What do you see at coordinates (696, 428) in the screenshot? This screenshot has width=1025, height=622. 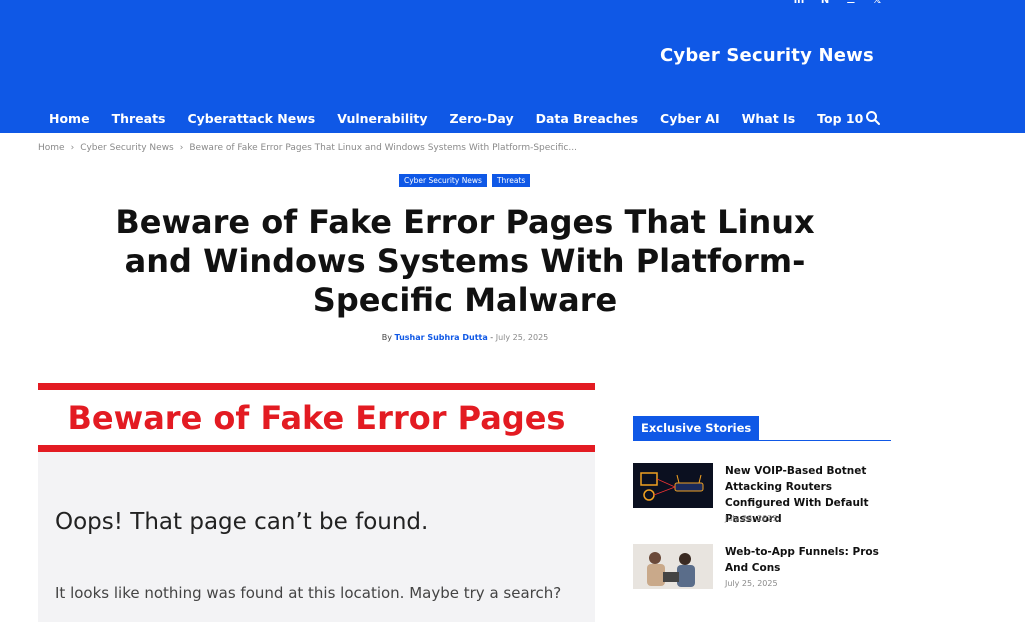 I see `sidebar-heading: Exclusive Stories` at bounding box center [696, 428].